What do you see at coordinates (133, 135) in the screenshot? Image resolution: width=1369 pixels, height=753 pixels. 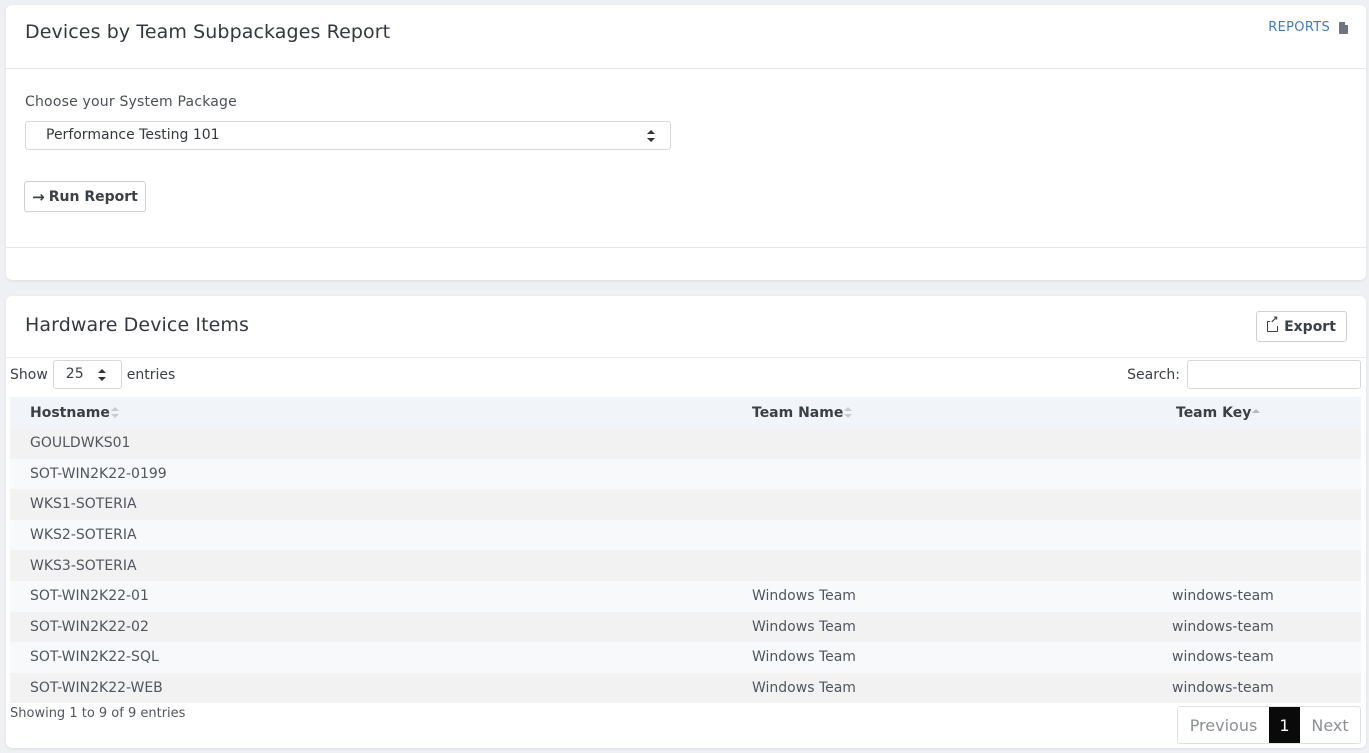 I see `system-package-value: Performance Testing 101` at bounding box center [133, 135].